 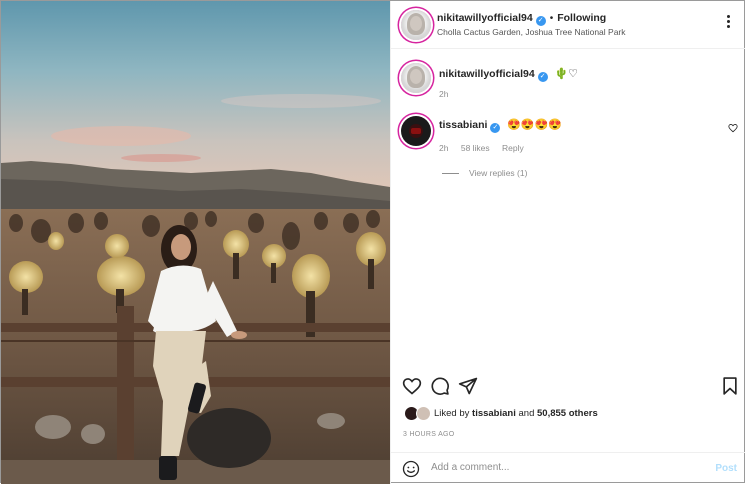 I want to click on smiley-icon, so click(x=411, y=469).